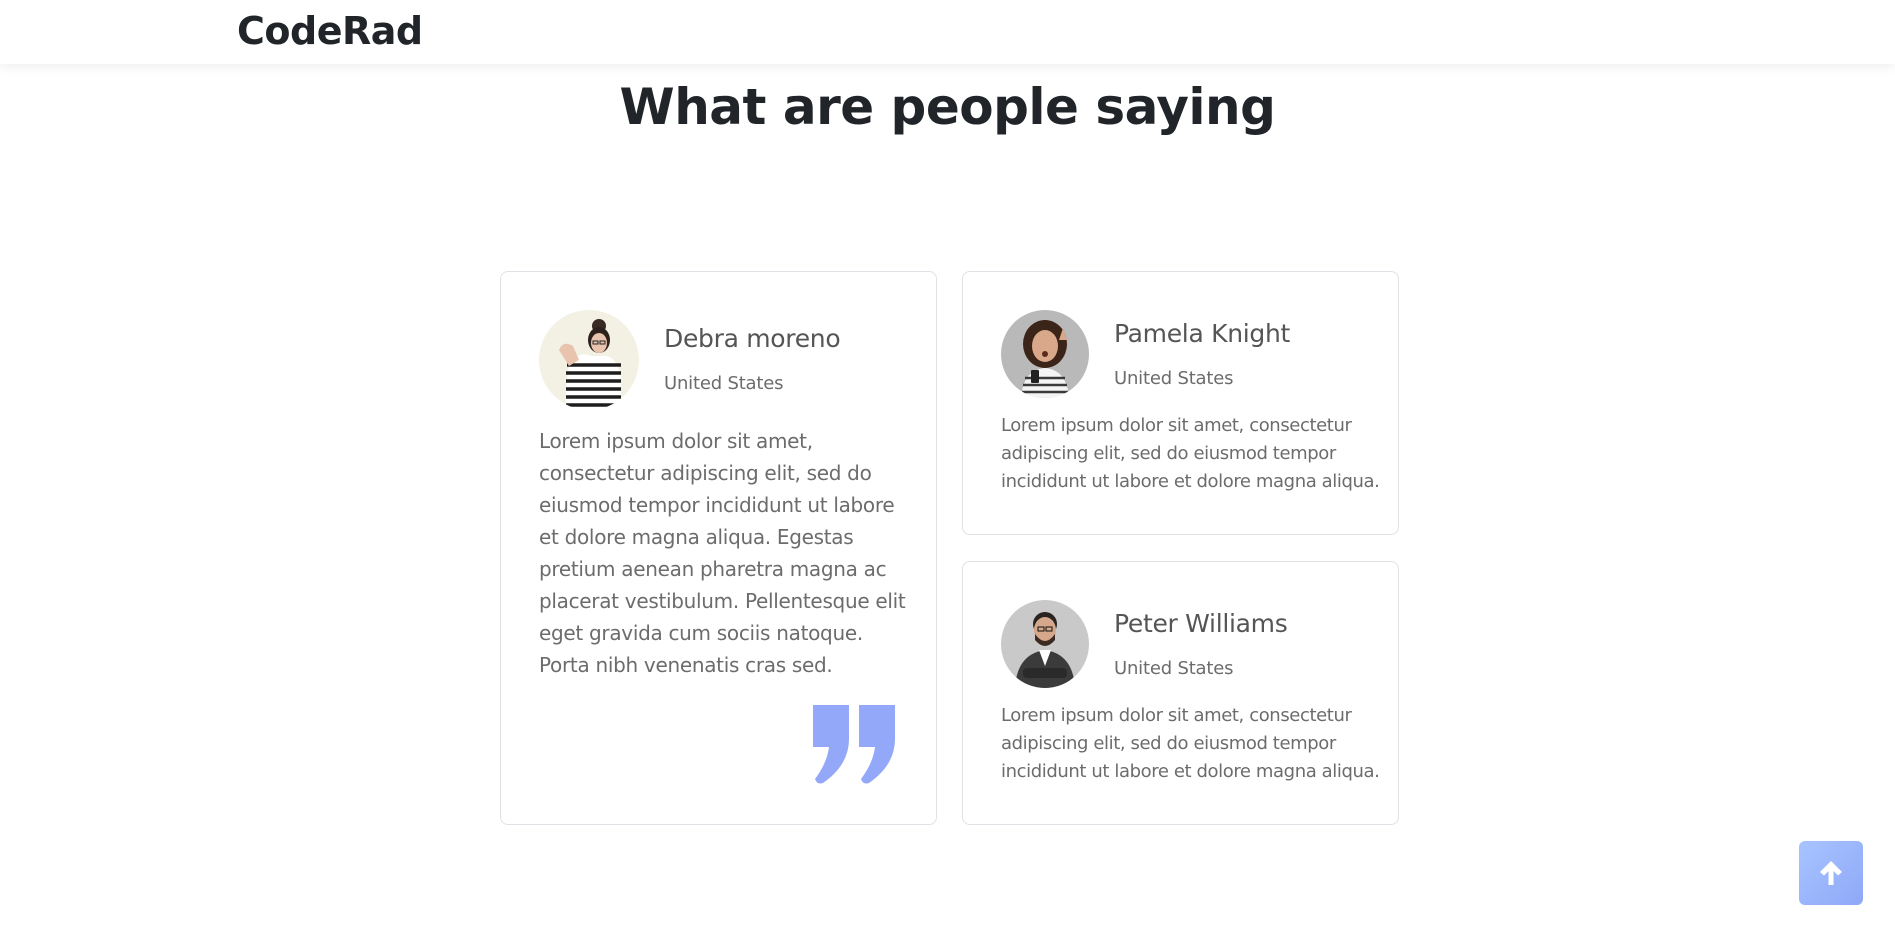 The width and height of the screenshot is (1895, 938). Describe the element at coordinates (1201, 623) in the screenshot. I see `testimonial-name: Peter Williams` at that location.